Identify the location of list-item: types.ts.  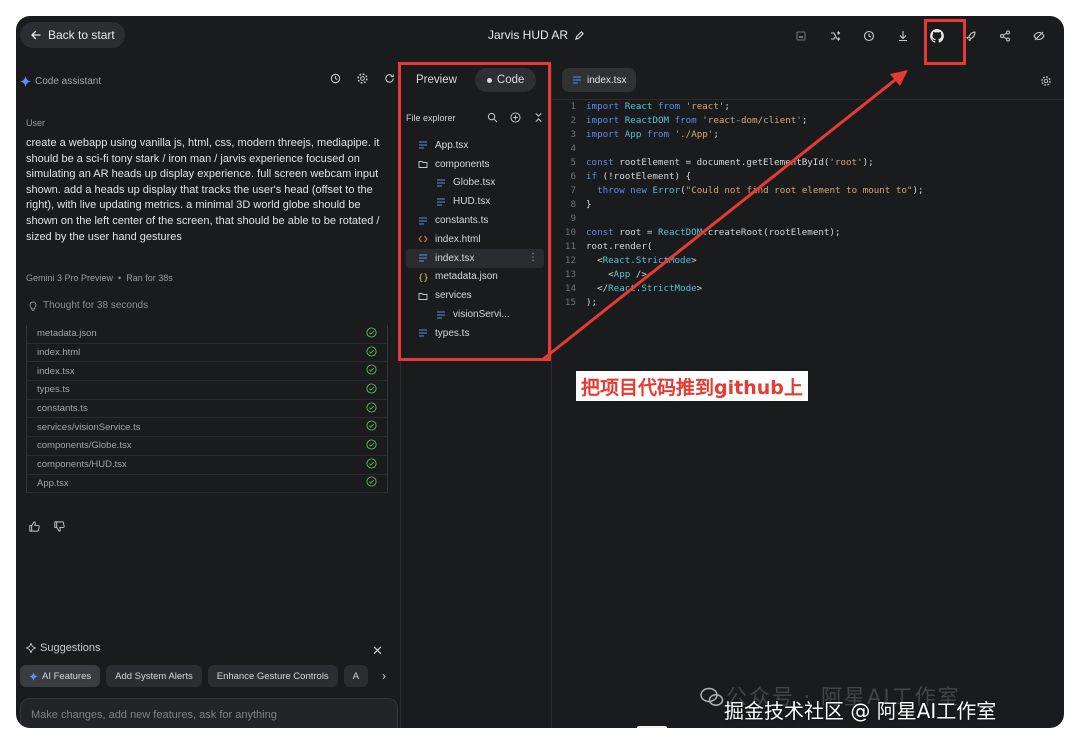
(207, 390).